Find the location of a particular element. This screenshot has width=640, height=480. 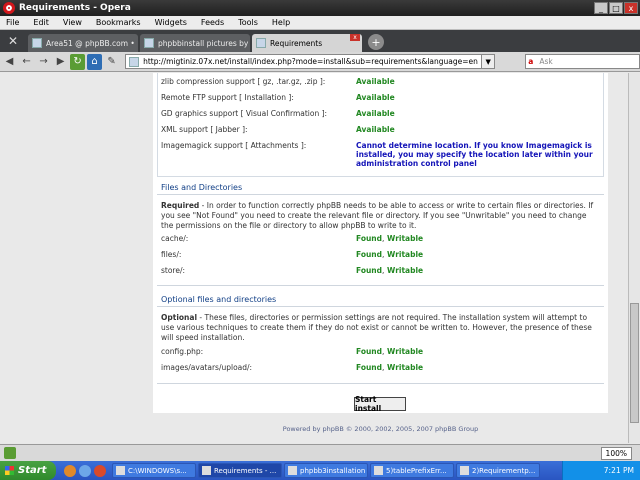

section-title-optional: Optional files and directories is located at coordinates (219, 299).